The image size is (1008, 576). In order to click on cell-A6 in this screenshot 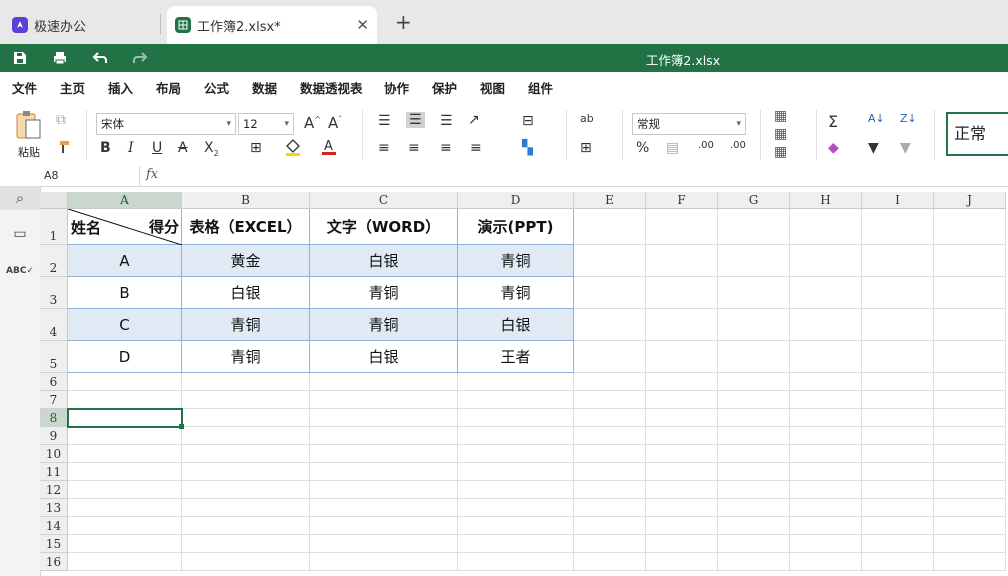, I will do `click(125, 382)`.